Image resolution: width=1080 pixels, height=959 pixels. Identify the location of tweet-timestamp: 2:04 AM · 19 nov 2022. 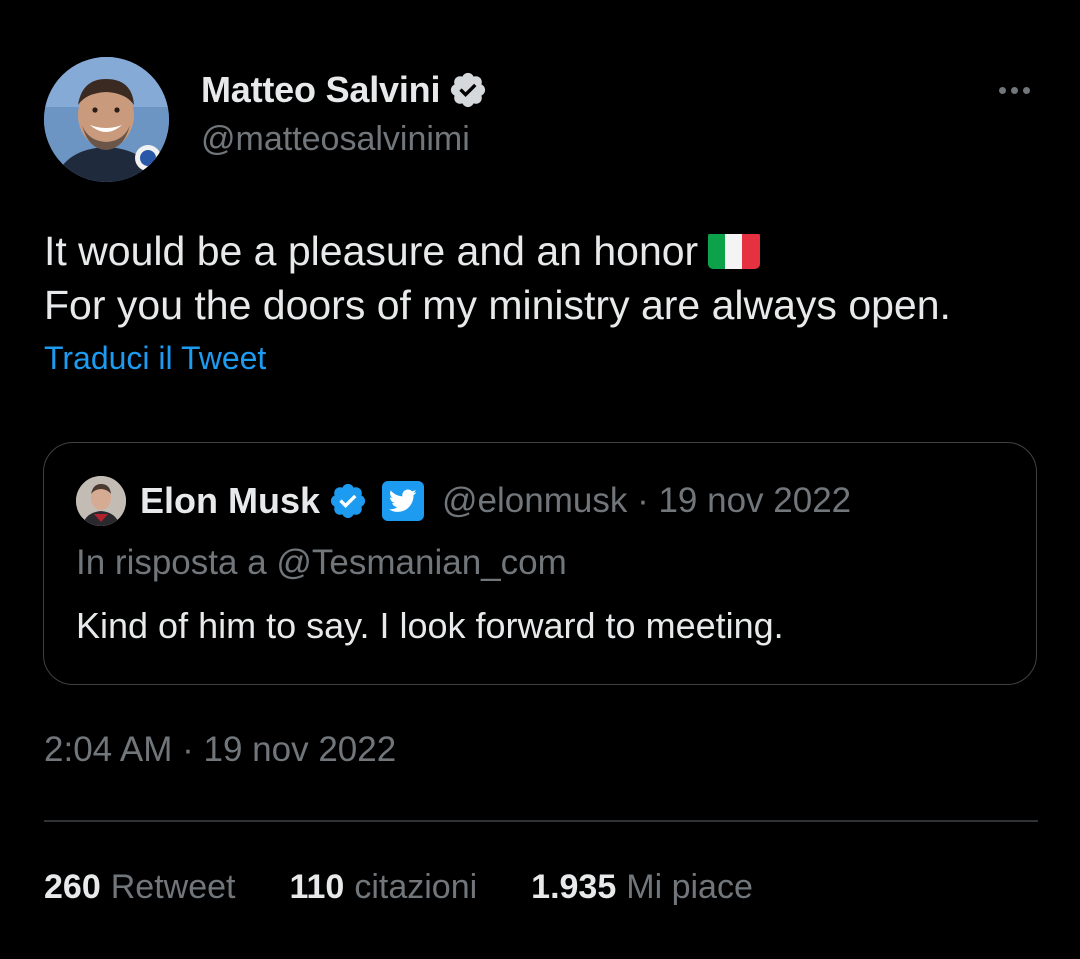
(220, 750).